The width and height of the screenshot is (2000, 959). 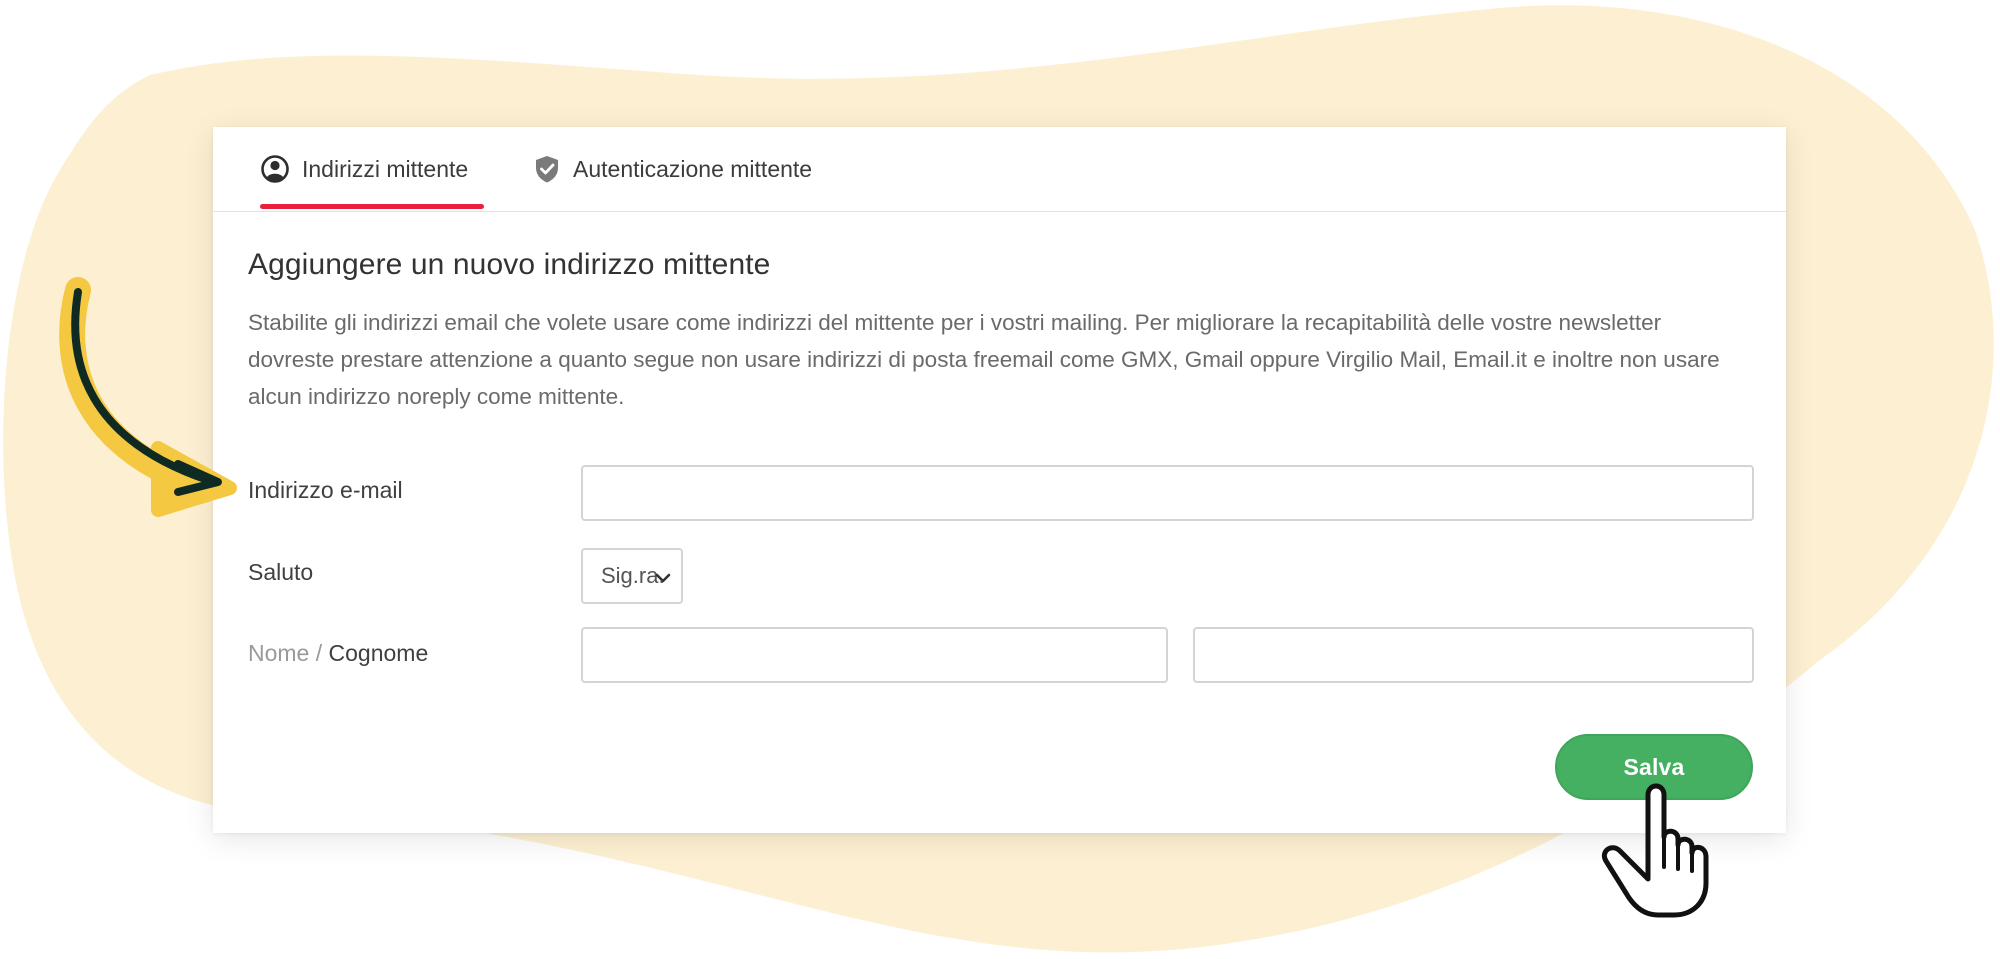 I want to click on tab-sender-authentication: Autenticazione mittente, so click(x=672, y=169).